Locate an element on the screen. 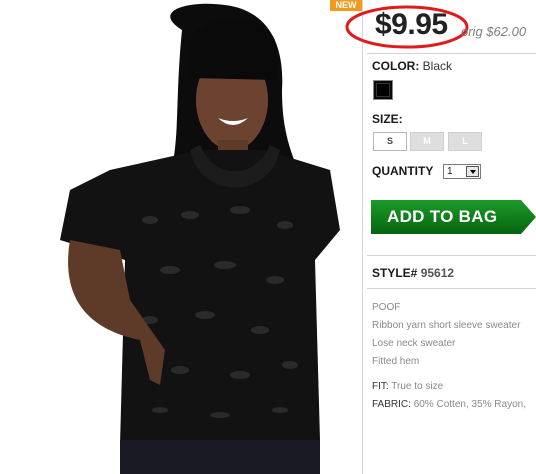 The height and width of the screenshot is (474, 536). chevron-down-icon is located at coordinates (472, 171).